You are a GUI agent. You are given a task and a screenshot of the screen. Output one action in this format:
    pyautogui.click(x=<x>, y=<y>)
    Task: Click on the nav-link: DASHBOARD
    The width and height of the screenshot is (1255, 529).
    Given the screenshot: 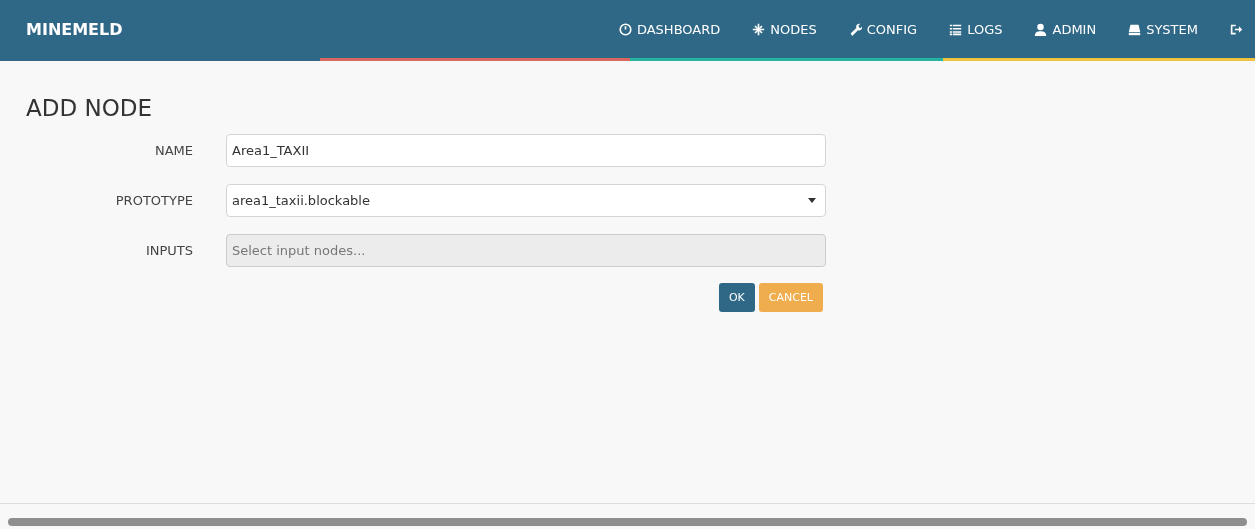 What is the action you would take?
    pyautogui.click(x=669, y=29)
    